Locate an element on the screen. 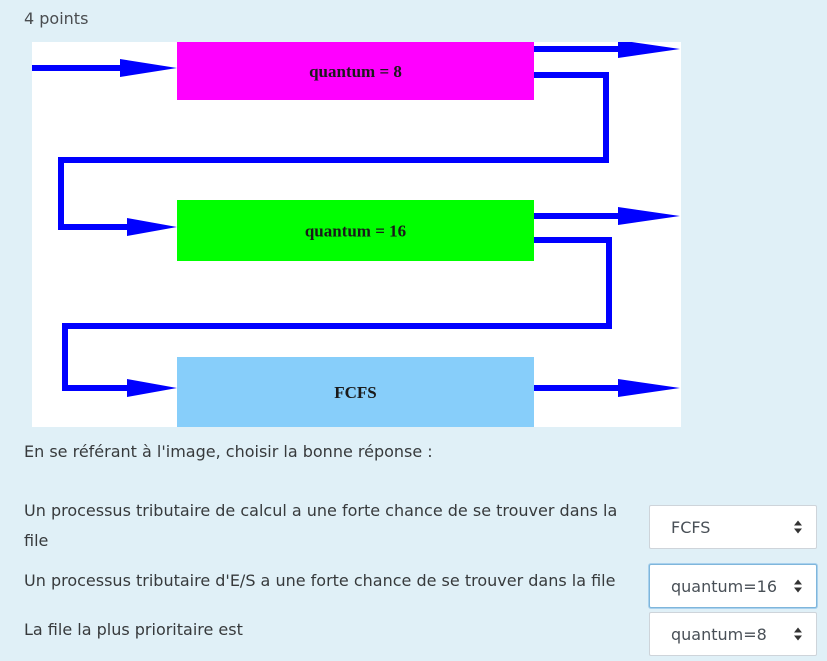 This screenshot has height=661, width=827. question-text: La file la plus prioritaire est is located at coordinates (133, 629).